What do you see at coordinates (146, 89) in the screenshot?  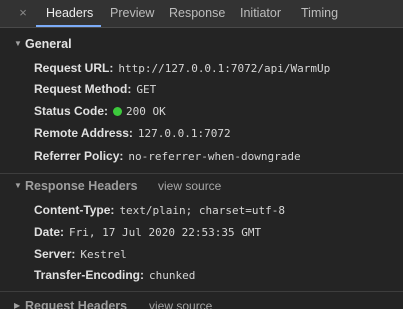 I see `header-value: GET` at bounding box center [146, 89].